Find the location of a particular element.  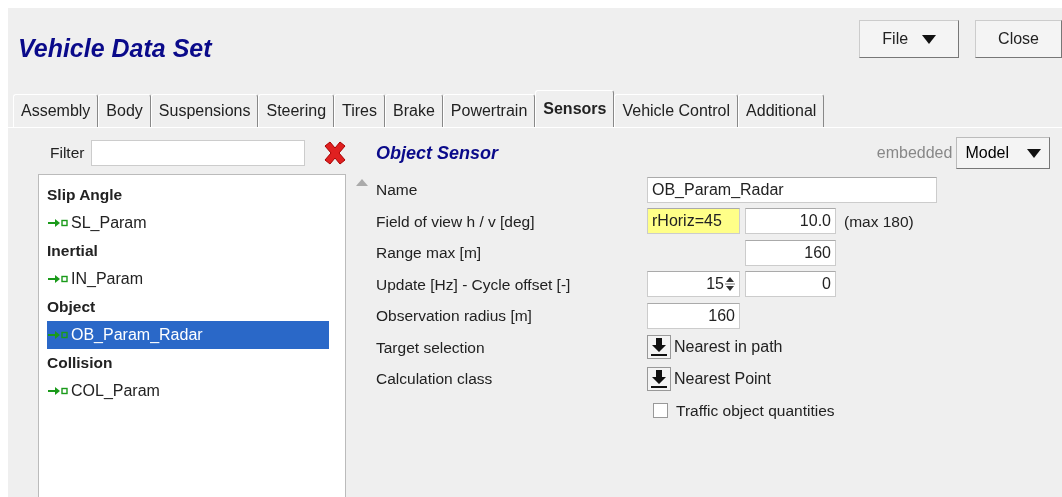

field-label: Observation radius [m] is located at coordinates (454, 316).